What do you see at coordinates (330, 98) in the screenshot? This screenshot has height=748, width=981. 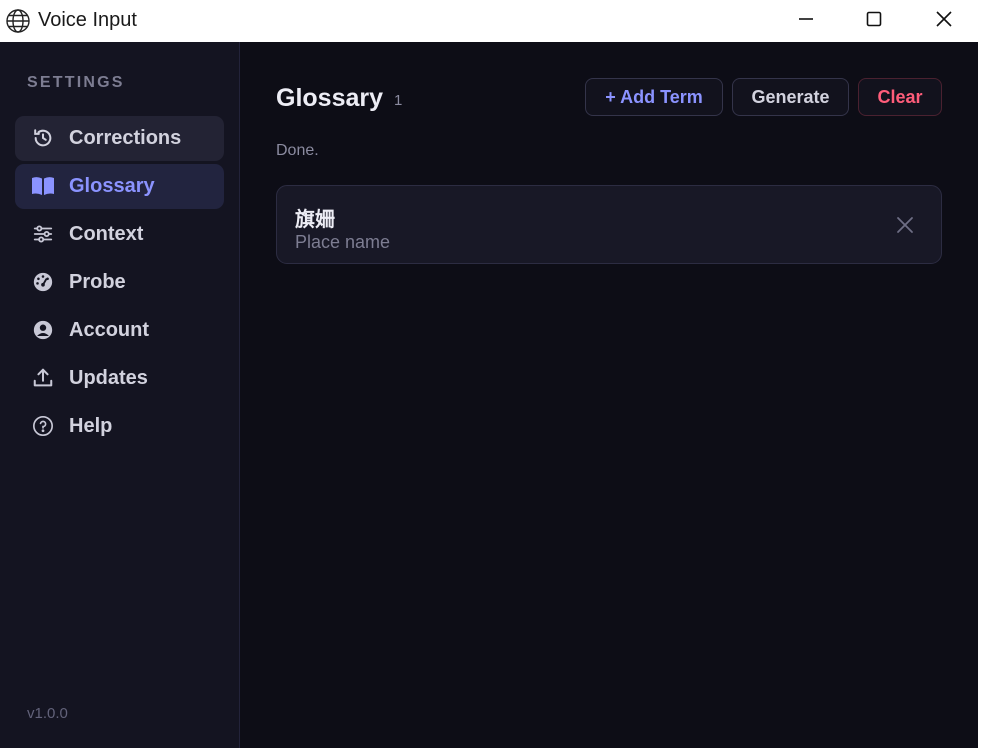 I see `page-title: Glossary` at bounding box center [330, 98].